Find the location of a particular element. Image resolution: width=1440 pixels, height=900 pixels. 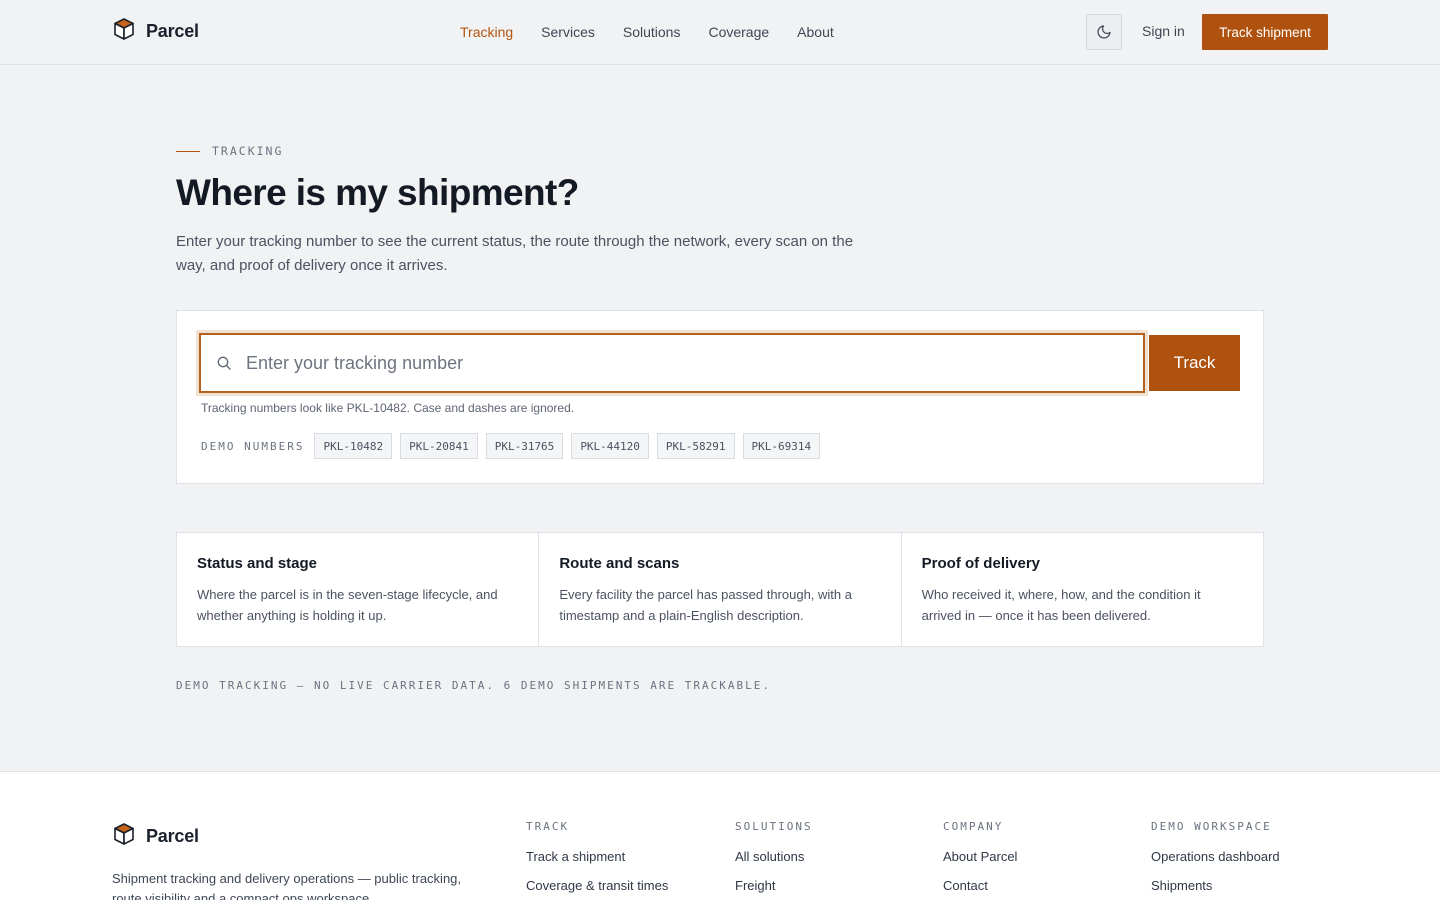

footer-link: Track a shipment is located at coordinates (597, 856).